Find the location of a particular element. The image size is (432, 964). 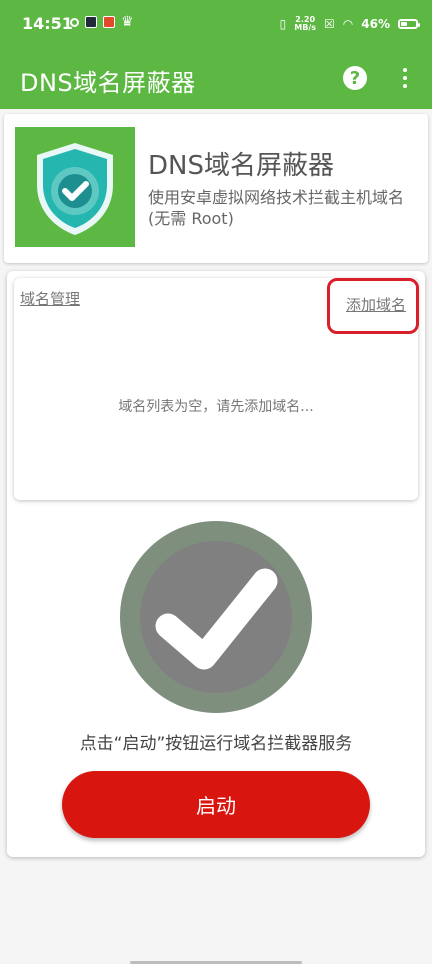

battery-fill is located at coordinates (404, 24).